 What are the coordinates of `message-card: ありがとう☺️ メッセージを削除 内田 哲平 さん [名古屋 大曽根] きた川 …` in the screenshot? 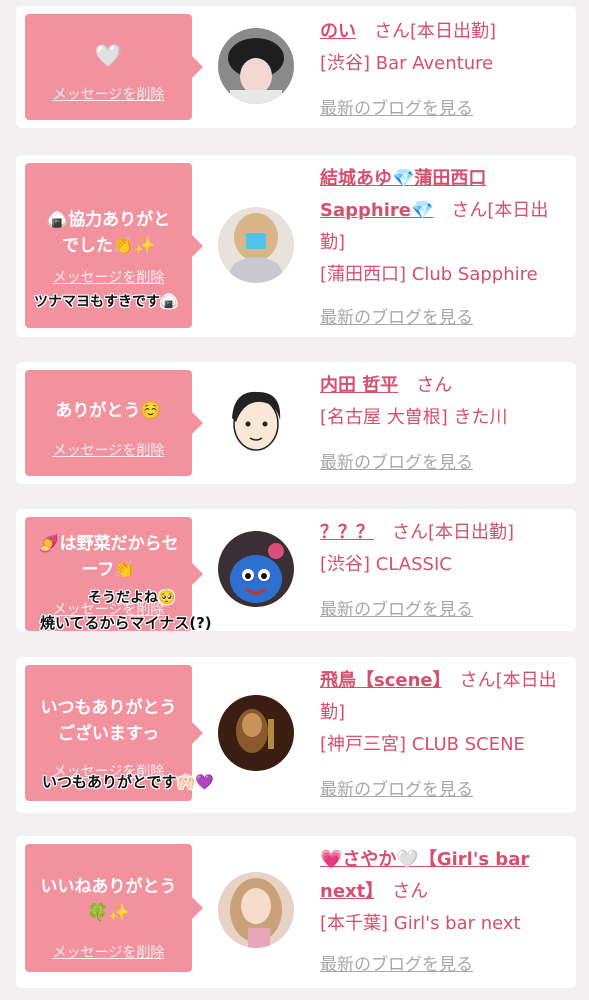 It's located at (296, 423).